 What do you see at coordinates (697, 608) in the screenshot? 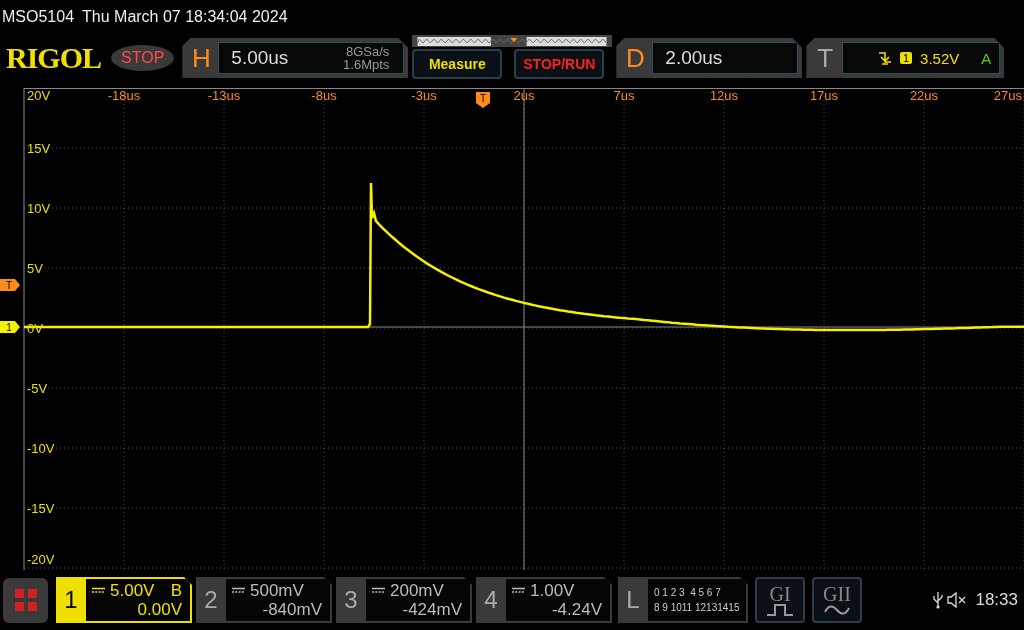
I see `logic-channels-row-text: 8 9 1011 12131415` at bounding box center [697, 608].